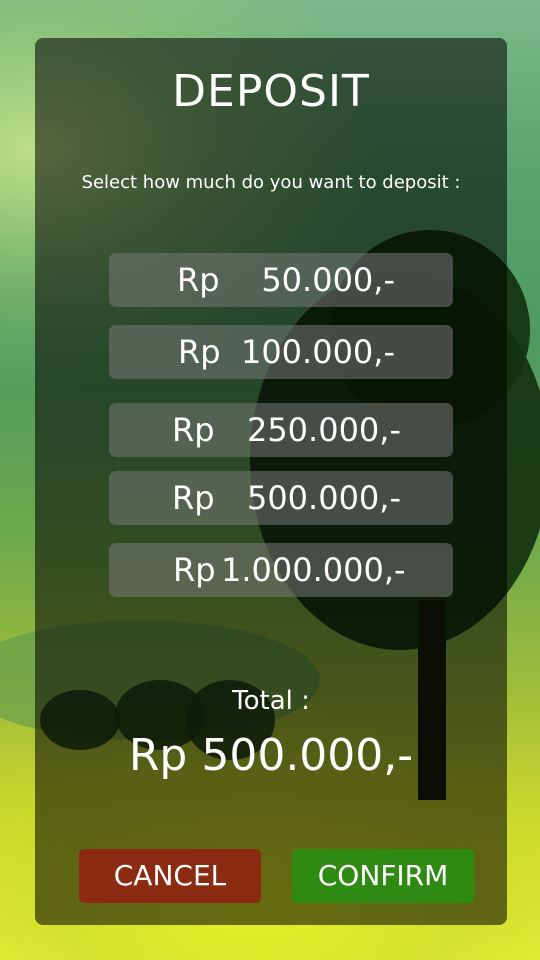  Describe the element at coordinates (323, 430) in the screenshot. I see `option-amount: 250.000,-` at that location.